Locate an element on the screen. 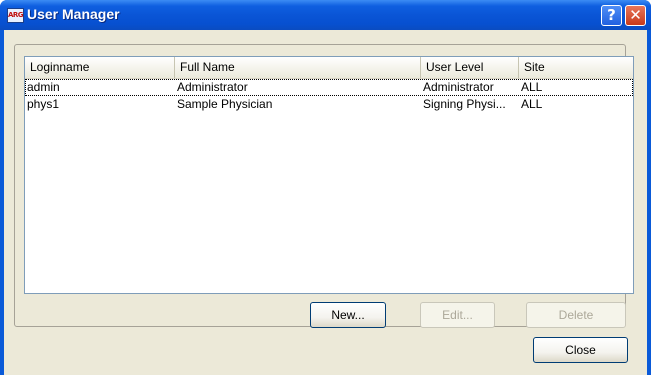 This screenshot has height=375, width=651. list-header: Loginname Full Name User Level Site is located at coordinates (329, 68).